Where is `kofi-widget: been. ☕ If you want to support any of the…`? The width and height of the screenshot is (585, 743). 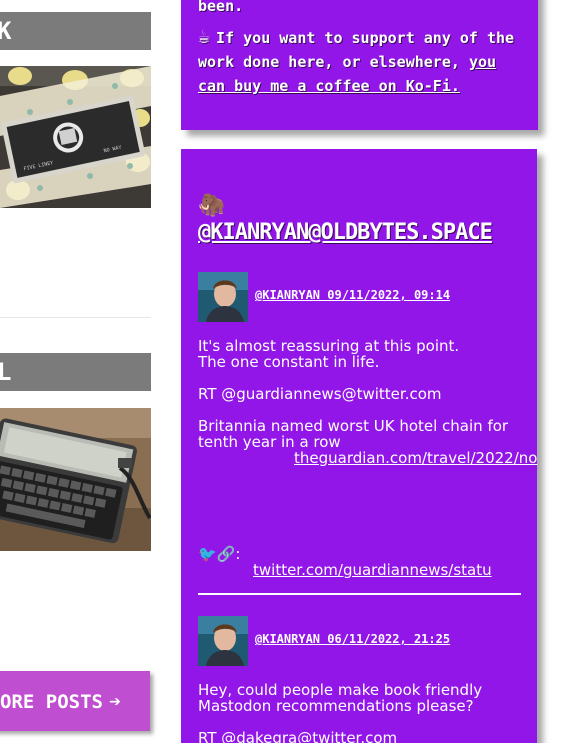
kofi-widget: been. ☕ If you want to support any of the… is located at coordinates (359, 65).